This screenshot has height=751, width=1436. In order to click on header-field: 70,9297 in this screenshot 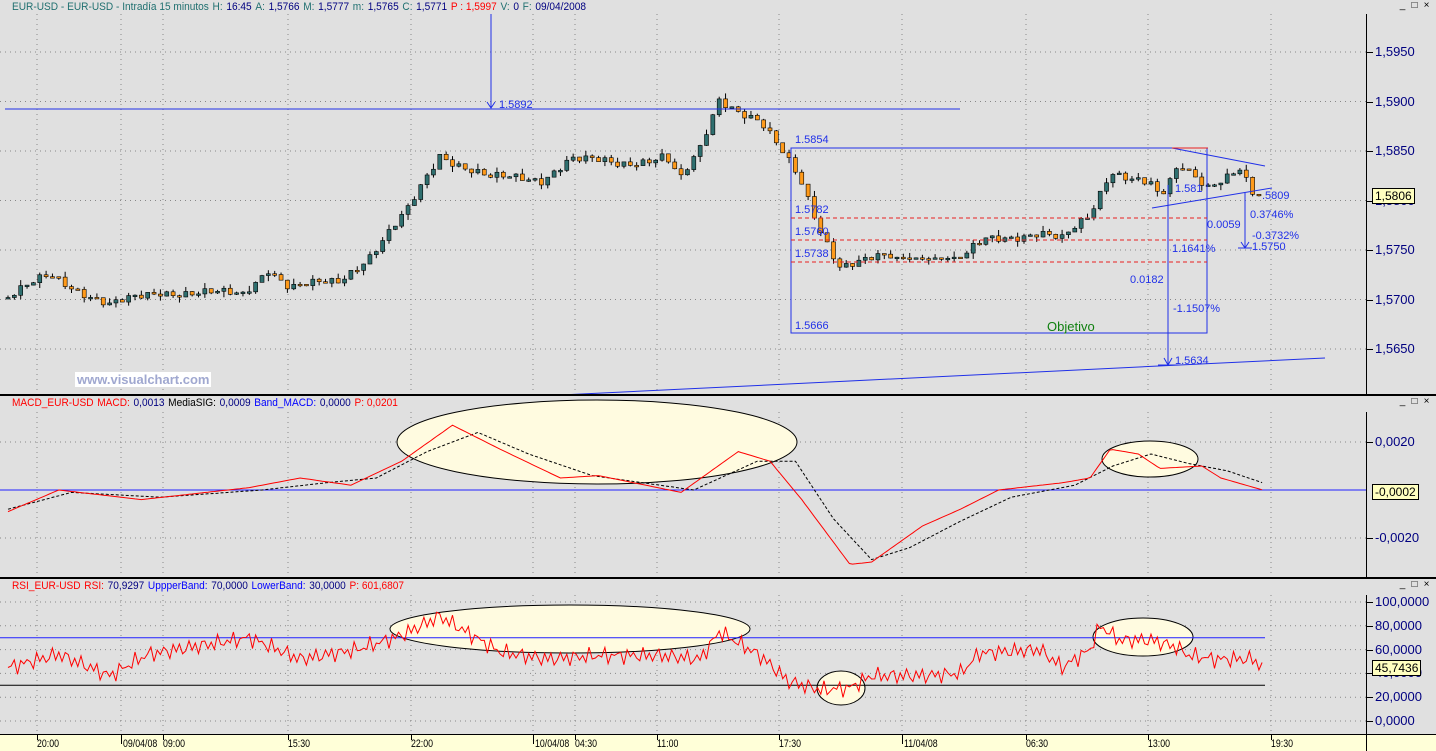, I will do `click(126, 586)`.